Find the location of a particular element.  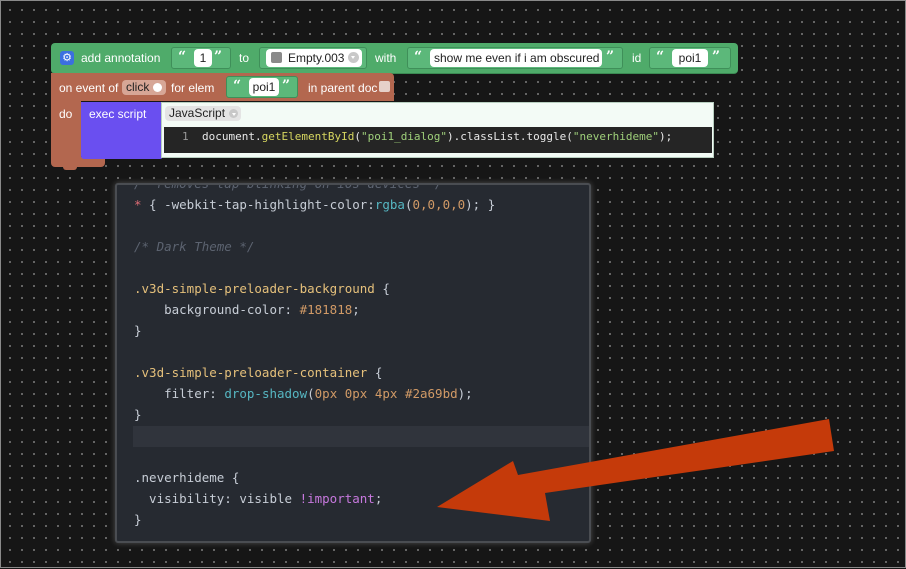

arrow-shape is located at coordinates (635, 470).